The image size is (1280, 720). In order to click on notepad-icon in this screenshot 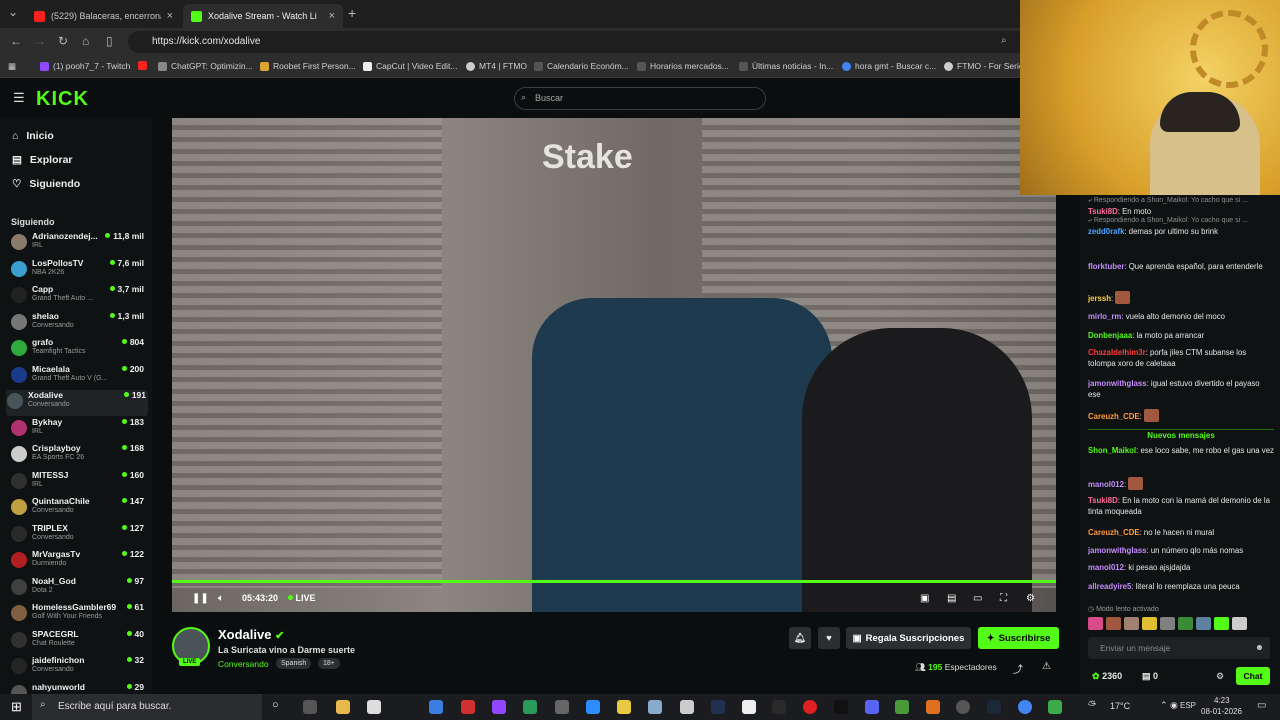, I will do `click(374, 707)`.